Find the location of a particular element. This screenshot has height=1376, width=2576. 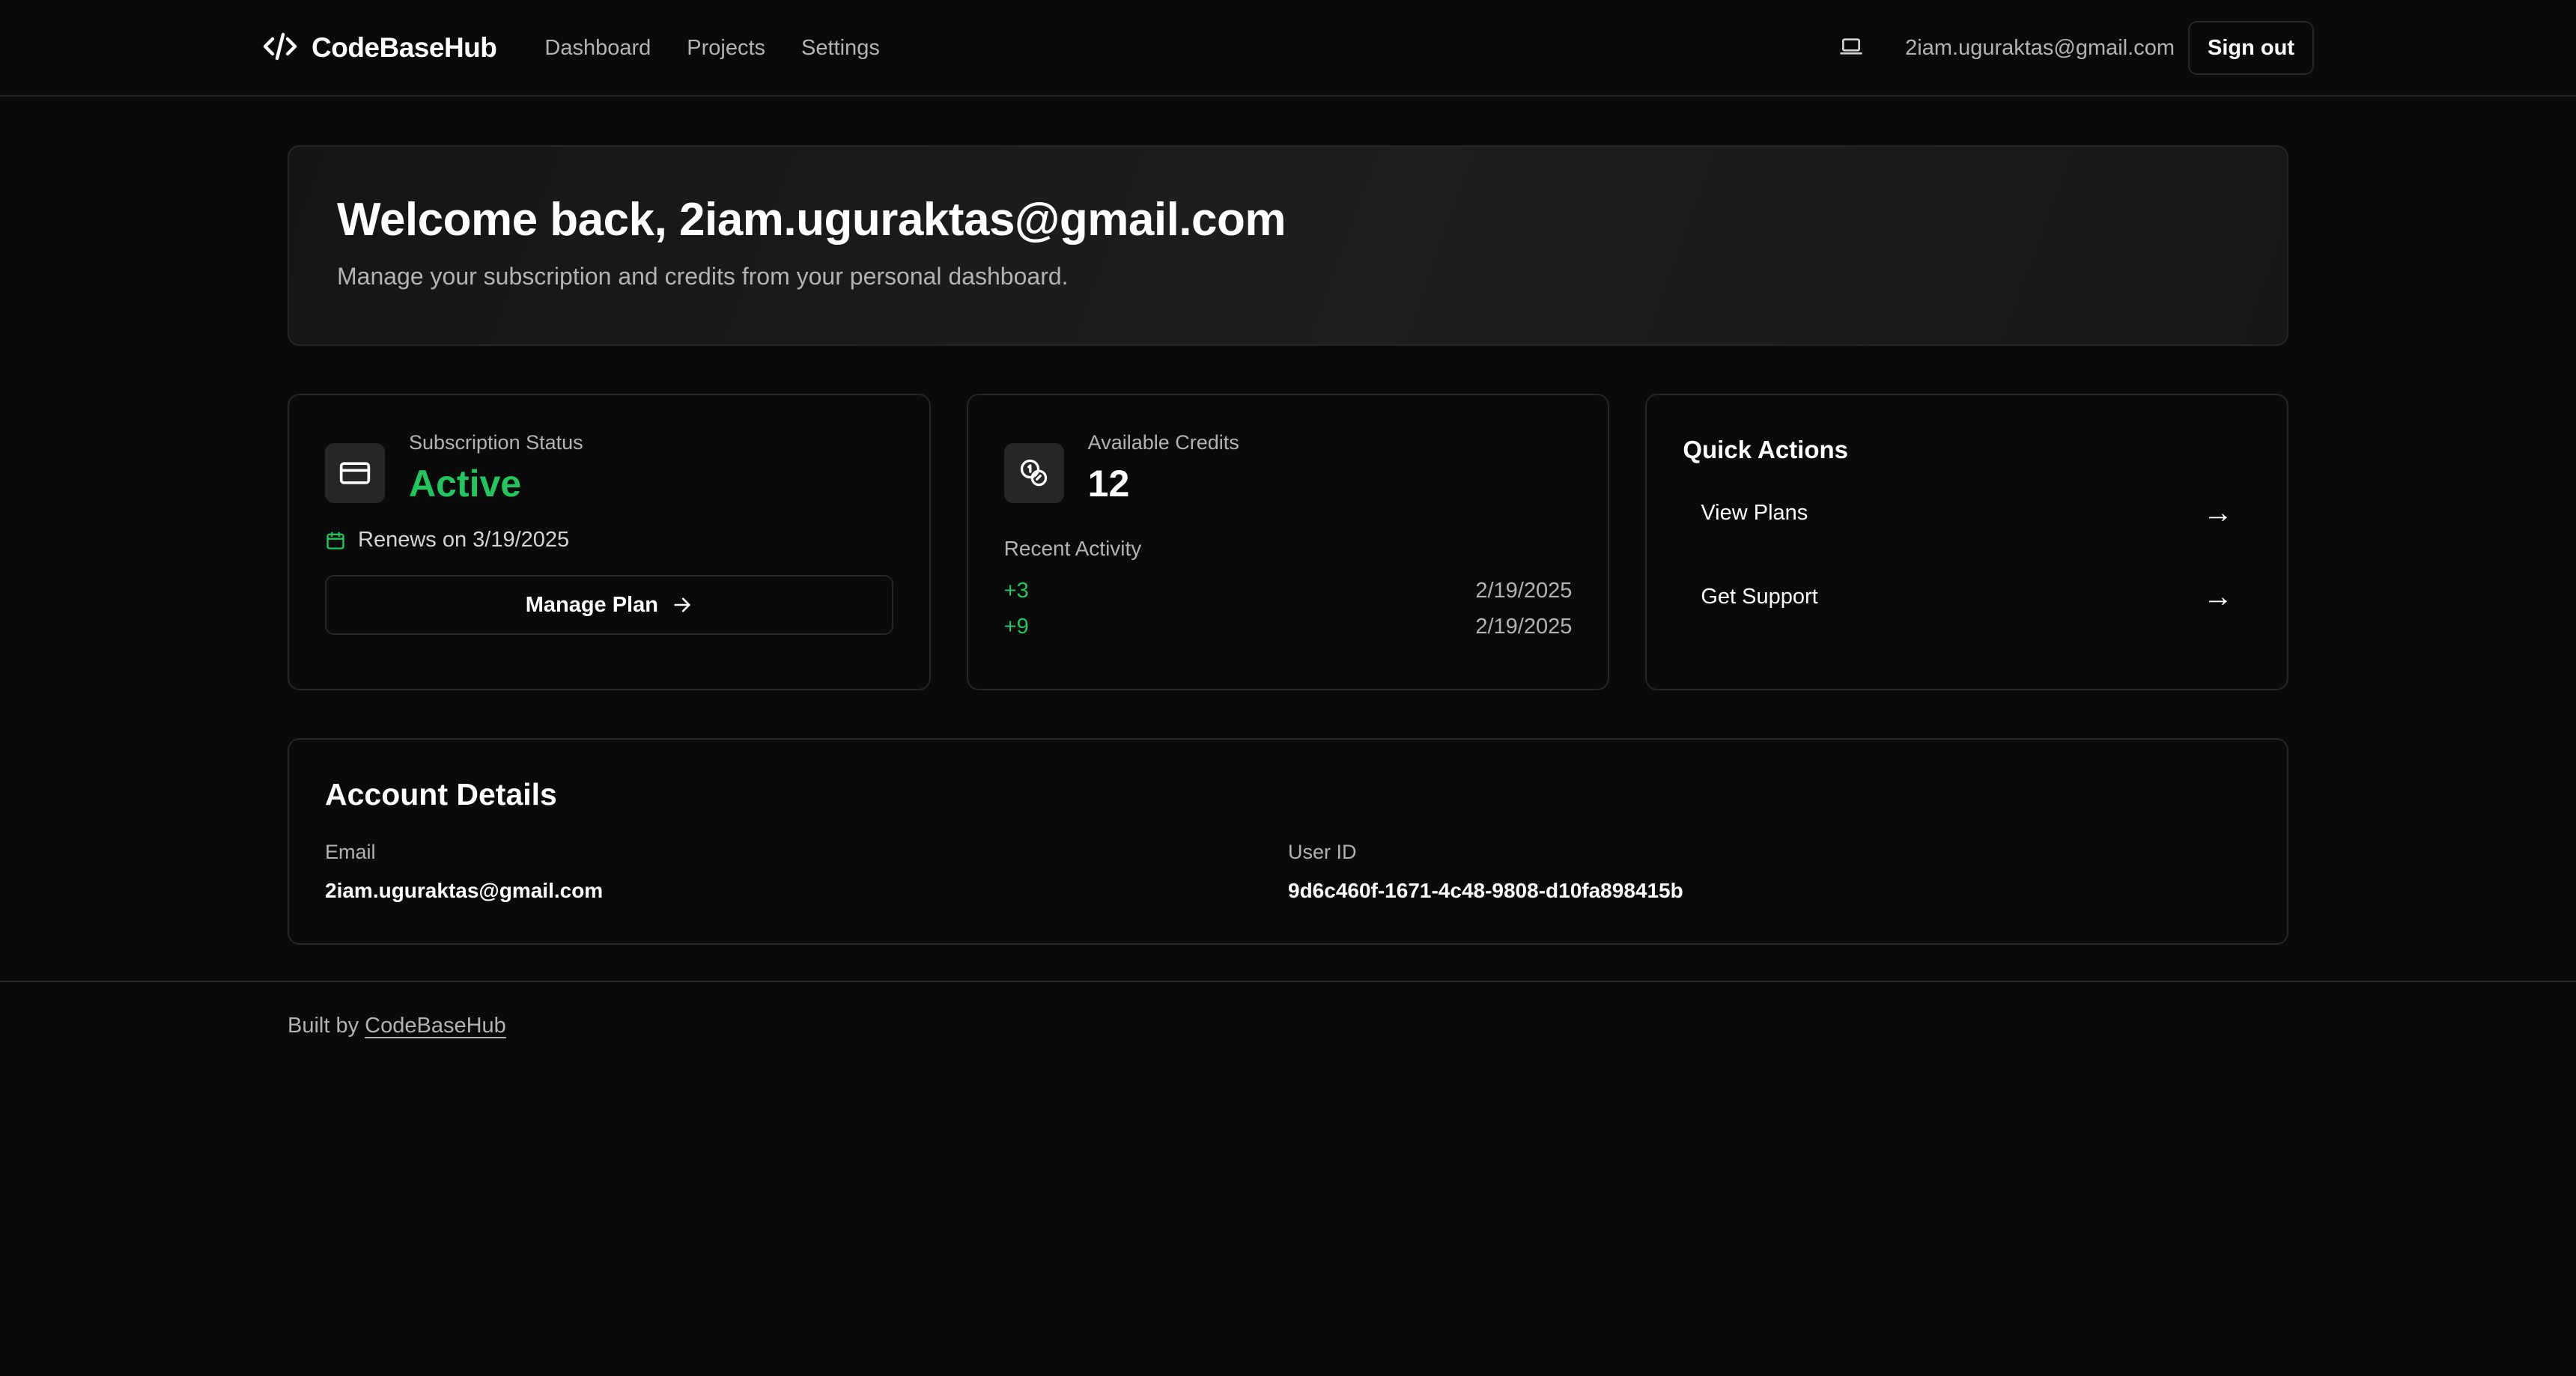

quick-actions-title: Quick Actions is located at coordinates (1765, 449).